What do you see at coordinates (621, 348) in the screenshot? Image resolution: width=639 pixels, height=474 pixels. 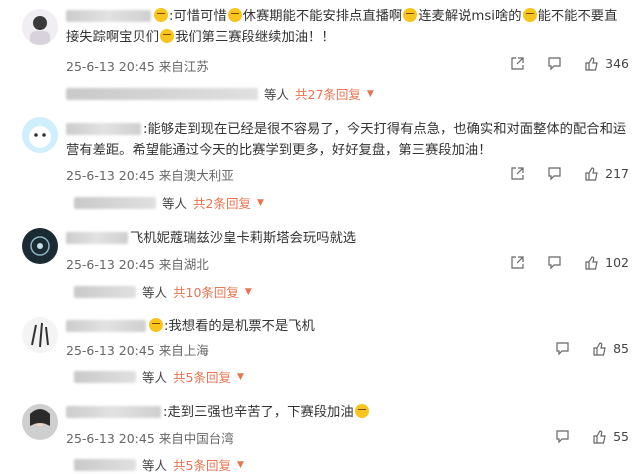 I see `like-count: 85` at bounding box center [621, 348].